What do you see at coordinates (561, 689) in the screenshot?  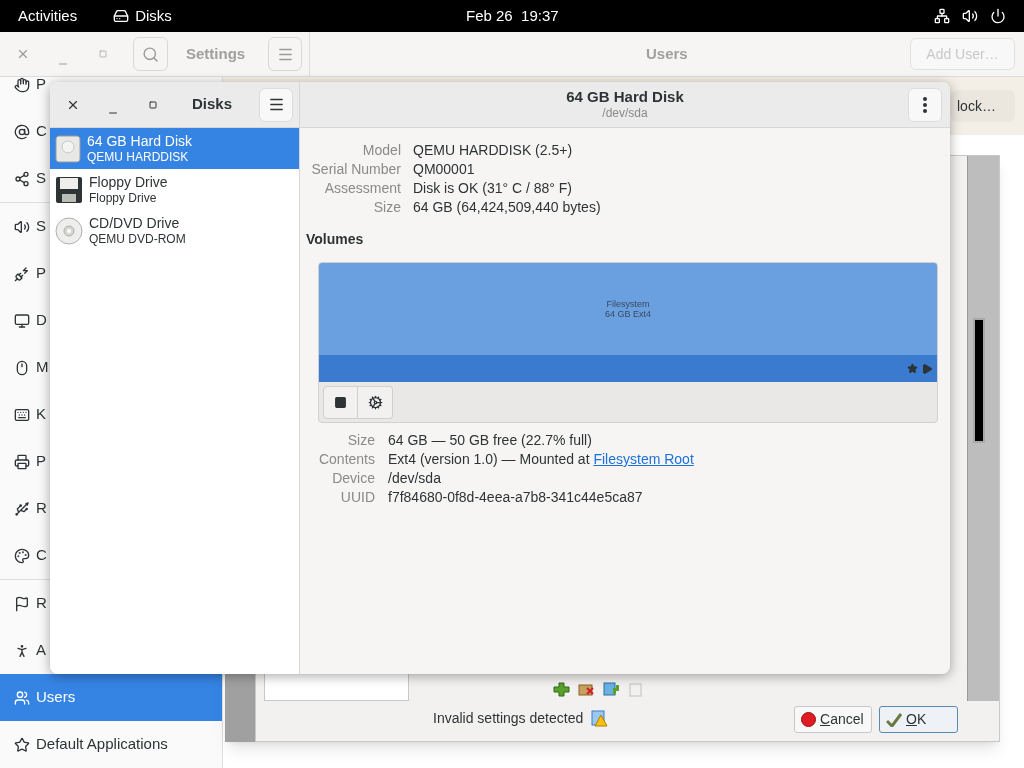 I see `add-icon` at bounding box center [561, 689].